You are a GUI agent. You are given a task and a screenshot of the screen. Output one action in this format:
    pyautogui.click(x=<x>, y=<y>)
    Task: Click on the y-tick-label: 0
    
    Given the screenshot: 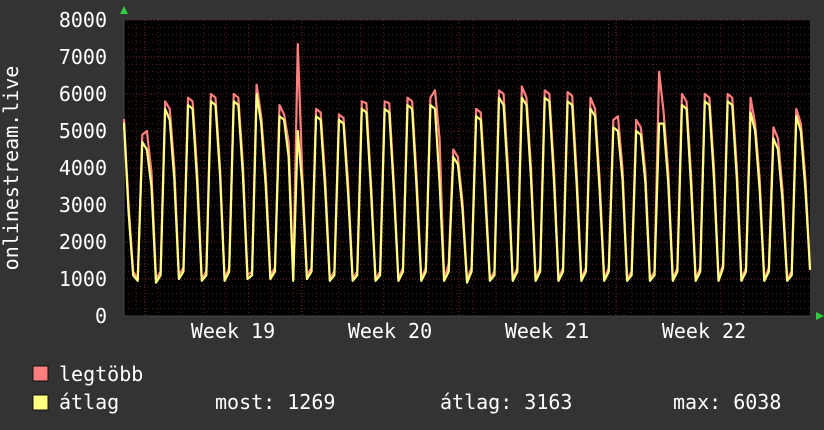 What is the action you would take?
    pyautogui.click(x=101, y=316)
    